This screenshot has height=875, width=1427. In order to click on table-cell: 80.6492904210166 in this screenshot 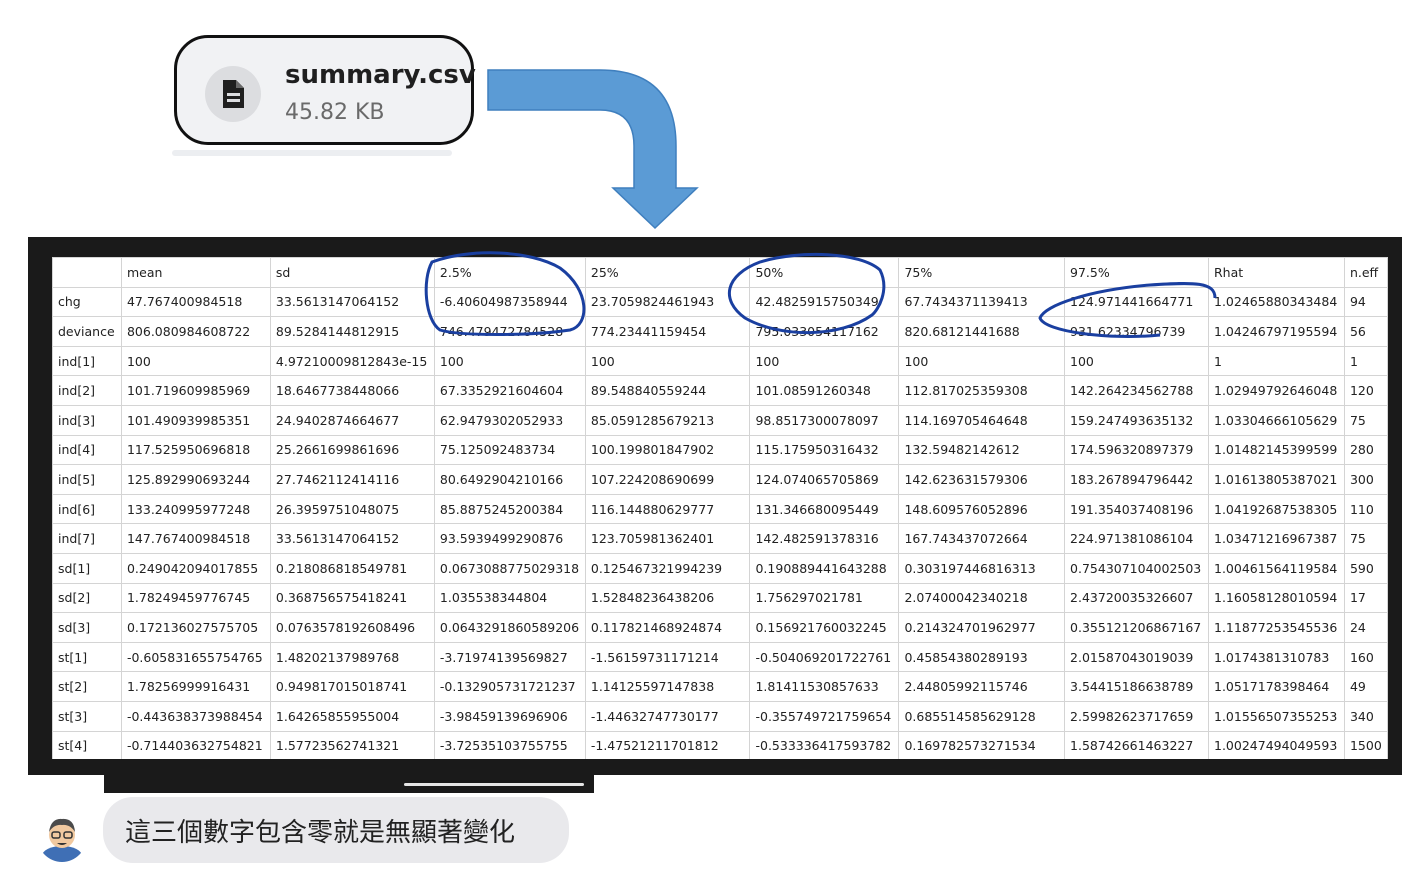, I will do `click(509, 479)`.